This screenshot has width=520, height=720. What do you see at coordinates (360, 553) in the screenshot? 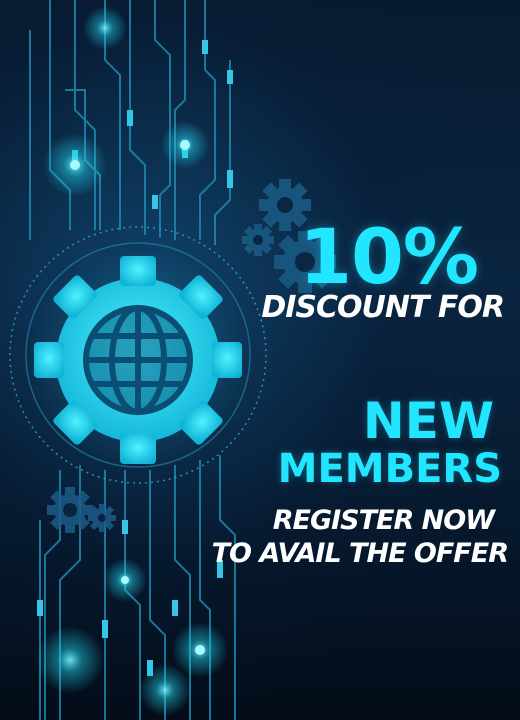
I see `cta-line-2: TO AVAIL THE OFFER` at bounding box center [360, 553].